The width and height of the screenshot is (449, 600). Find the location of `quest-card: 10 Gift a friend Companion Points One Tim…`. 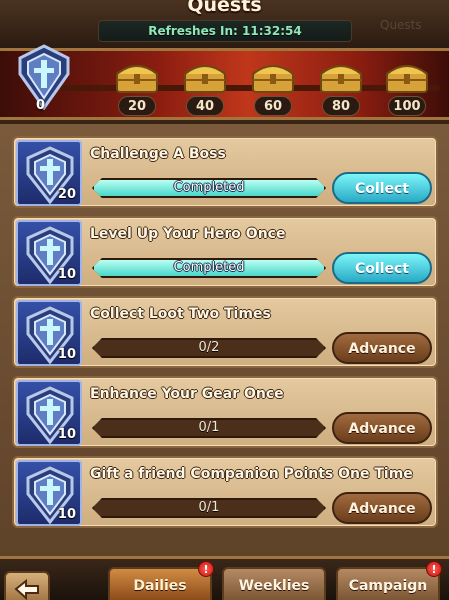

quest-card: 10 Gift a friend Companion Points One Tim… is located at coordinates (225, 492).